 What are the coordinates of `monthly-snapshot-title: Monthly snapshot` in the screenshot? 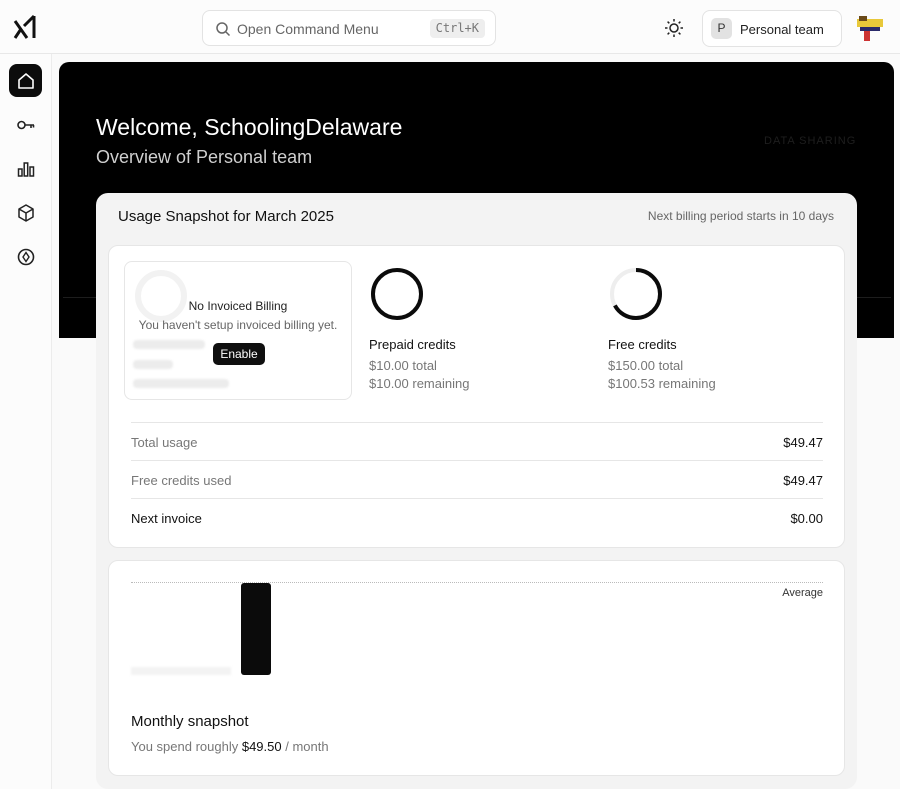 It's located at (190, 721).